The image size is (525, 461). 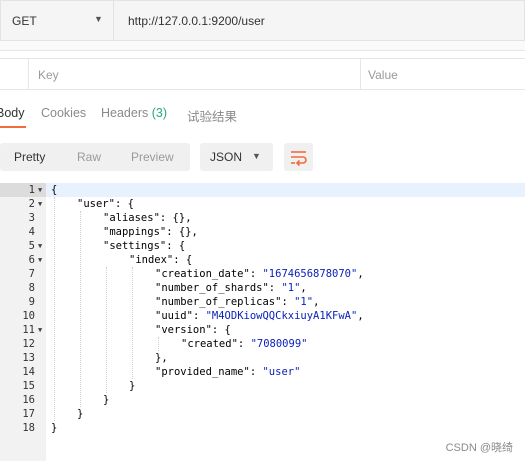 What do you see at coordinates (28, 372) in the screenshot?
I see `line-number: 14` at bounding box center [28, 372].